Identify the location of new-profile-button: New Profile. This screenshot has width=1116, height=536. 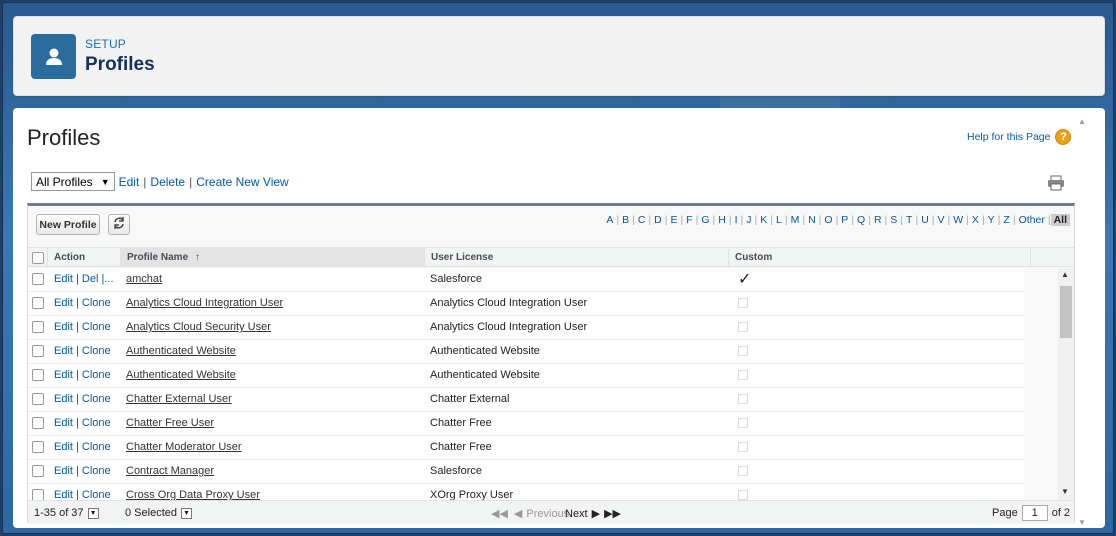
(68, 224).